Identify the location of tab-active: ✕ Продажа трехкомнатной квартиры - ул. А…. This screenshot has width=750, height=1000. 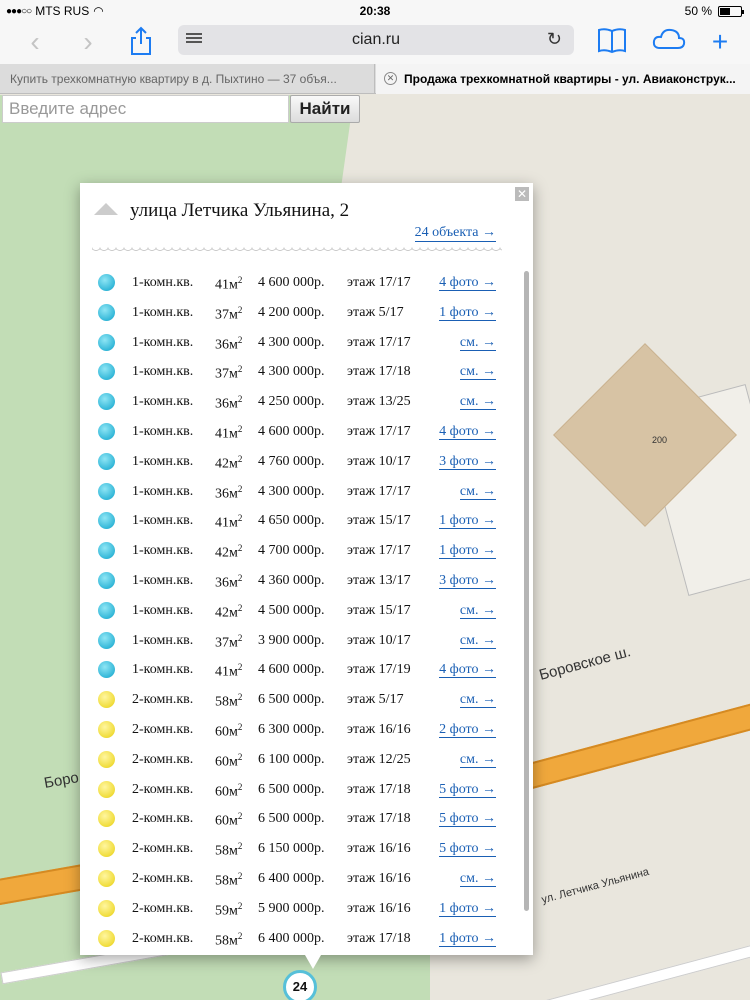
(563, 79).